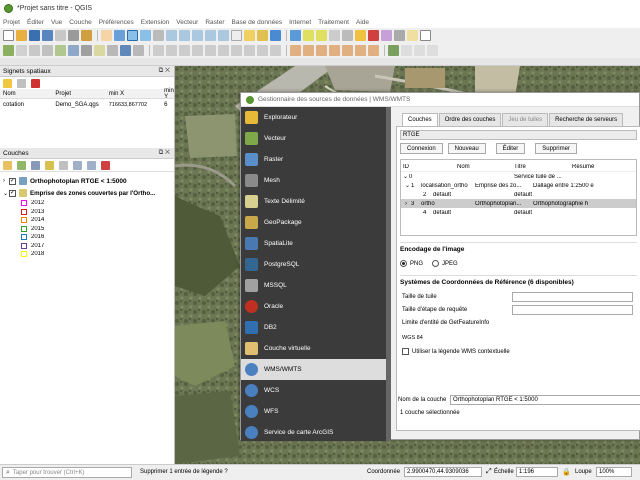 The height and width of the screenshot is (480, 640). What do you see at coordinates (420, 119) in the screenshot?
I see `tab-couches: Couches` at bounding box center [420, 119].